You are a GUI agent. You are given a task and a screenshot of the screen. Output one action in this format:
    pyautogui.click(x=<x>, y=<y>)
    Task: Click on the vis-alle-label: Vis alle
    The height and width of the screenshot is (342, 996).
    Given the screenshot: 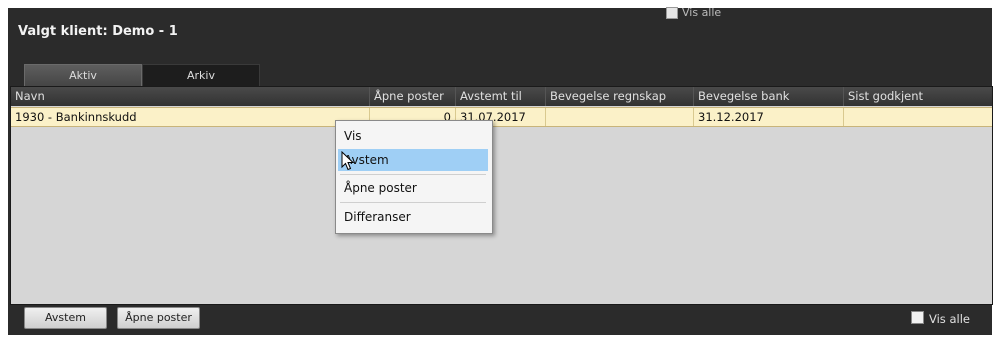 What is the action you would take?
    pyautogui.click(x=949, y=319)
    